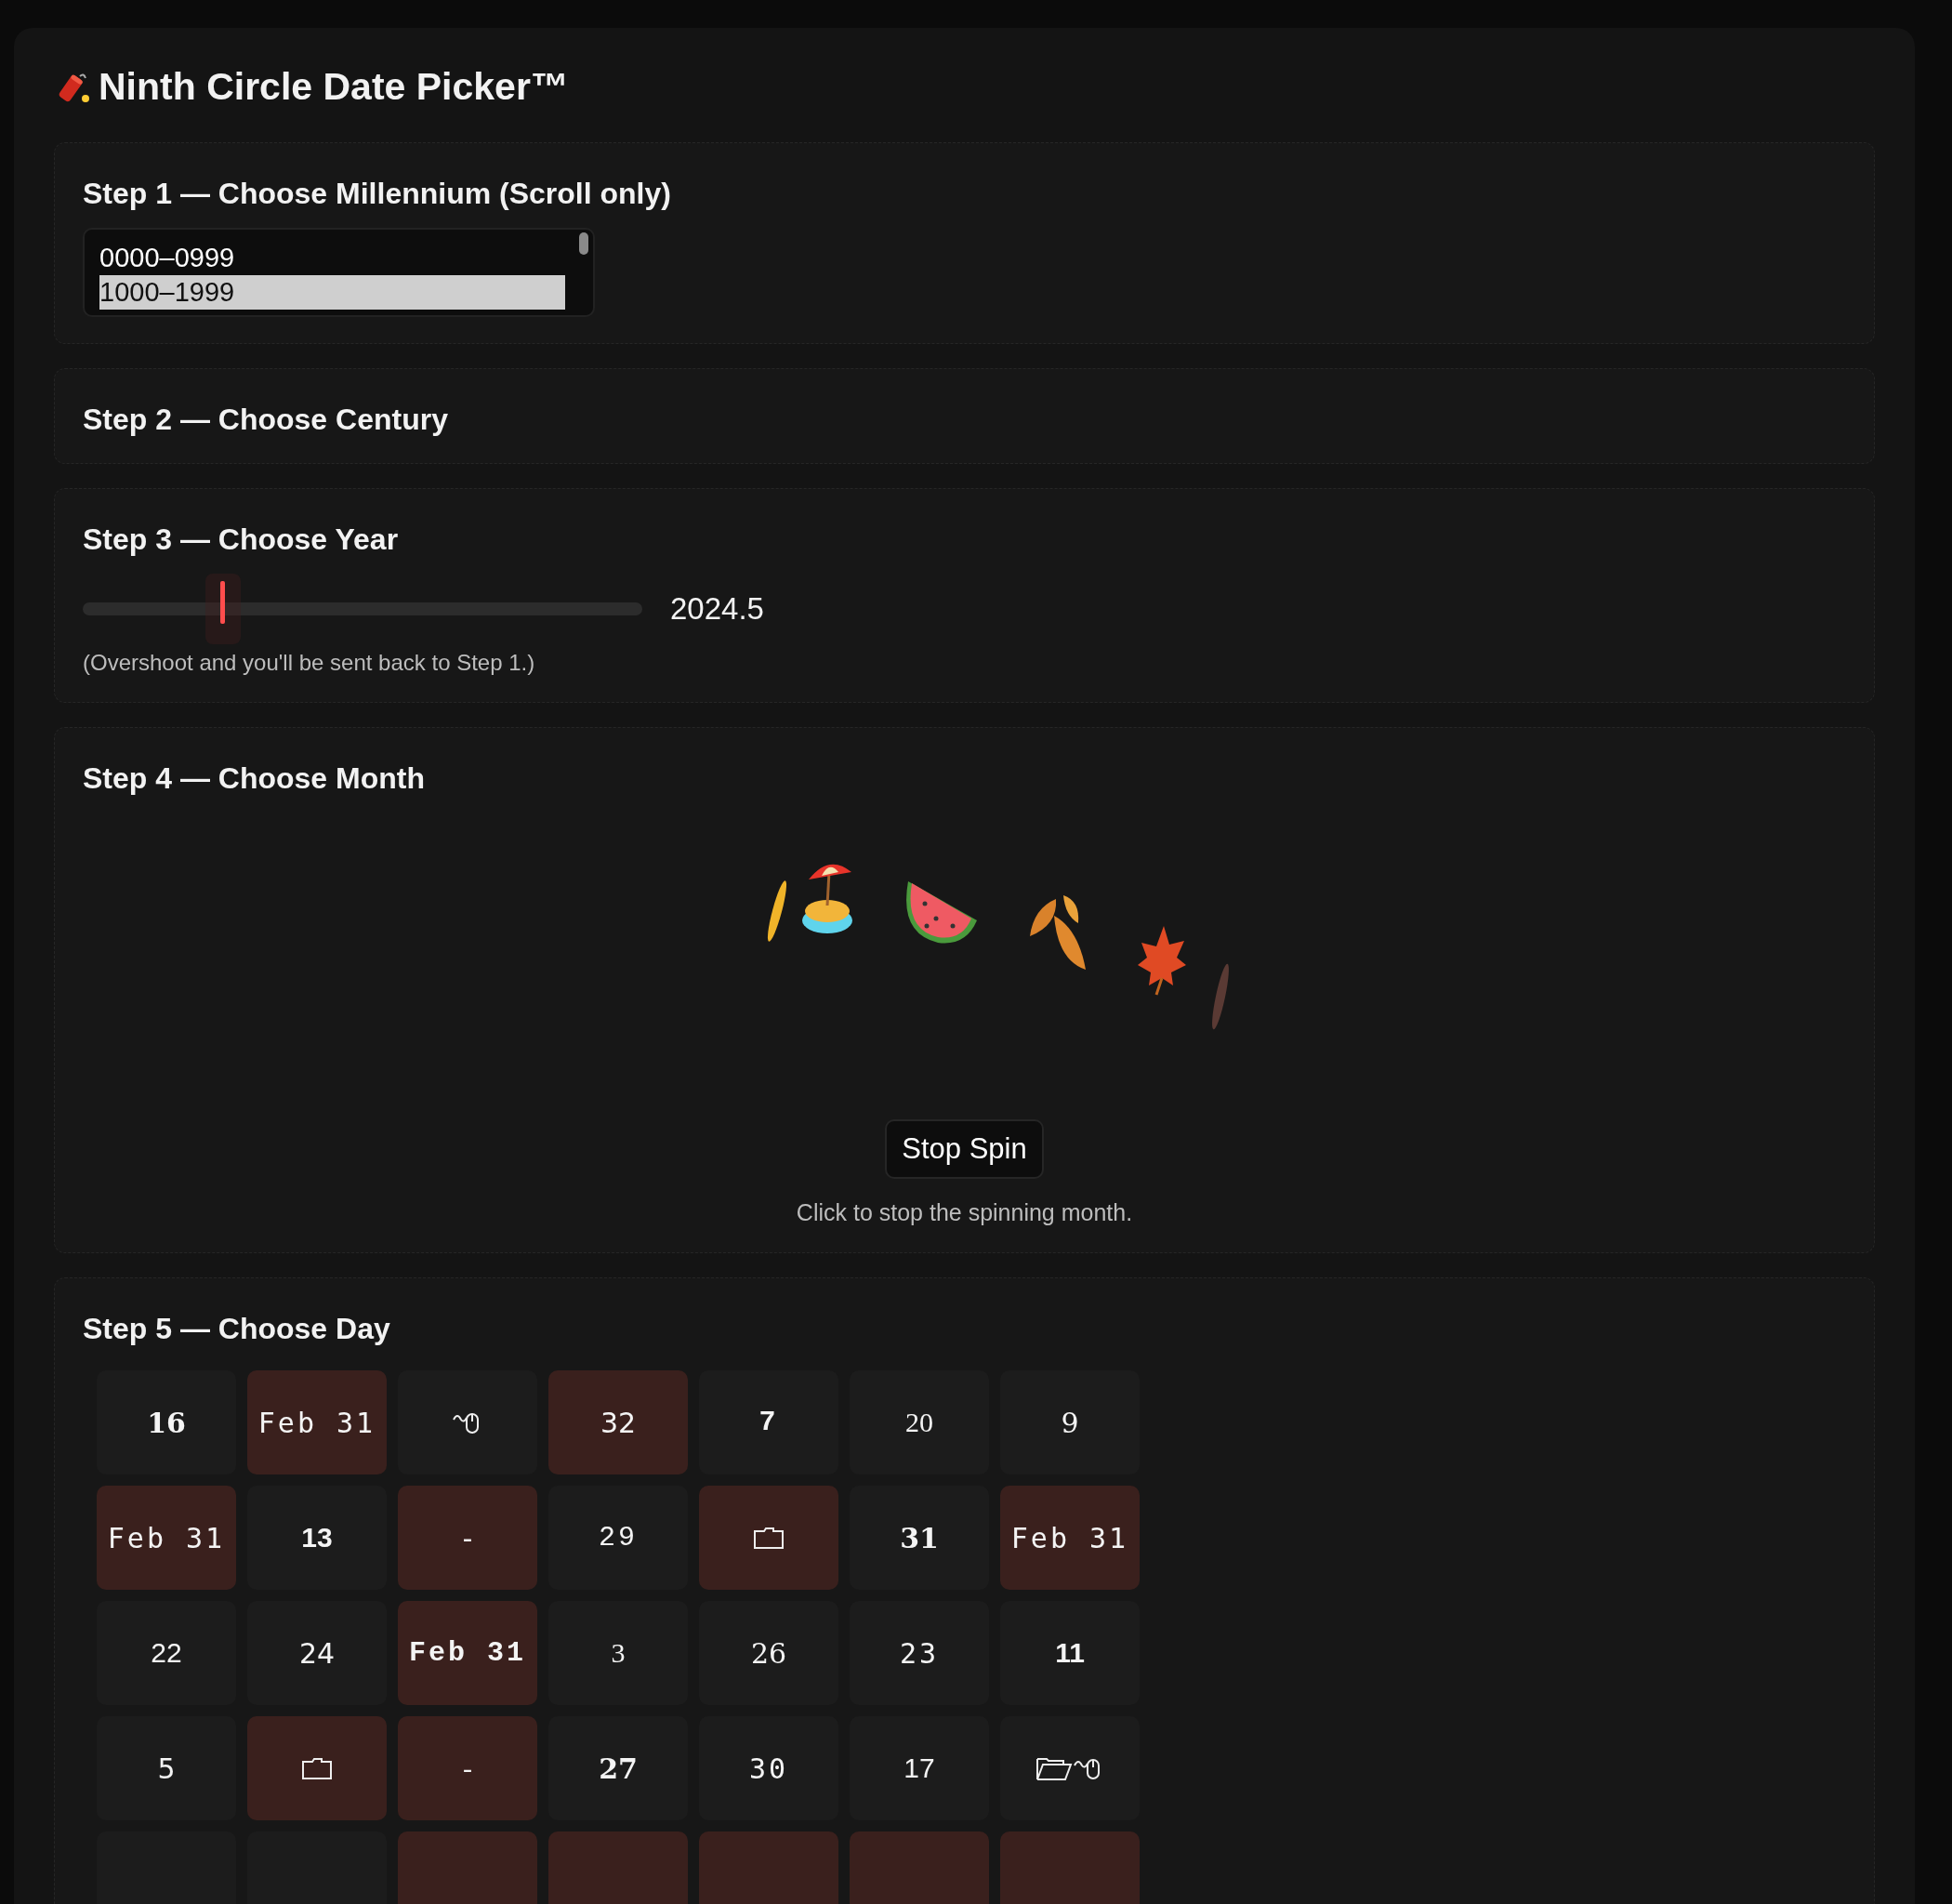 The width and height of the screenshot is (1952, 1904). I want to click on step-heading: Step 4 — Choose Month, so click(254, 778).